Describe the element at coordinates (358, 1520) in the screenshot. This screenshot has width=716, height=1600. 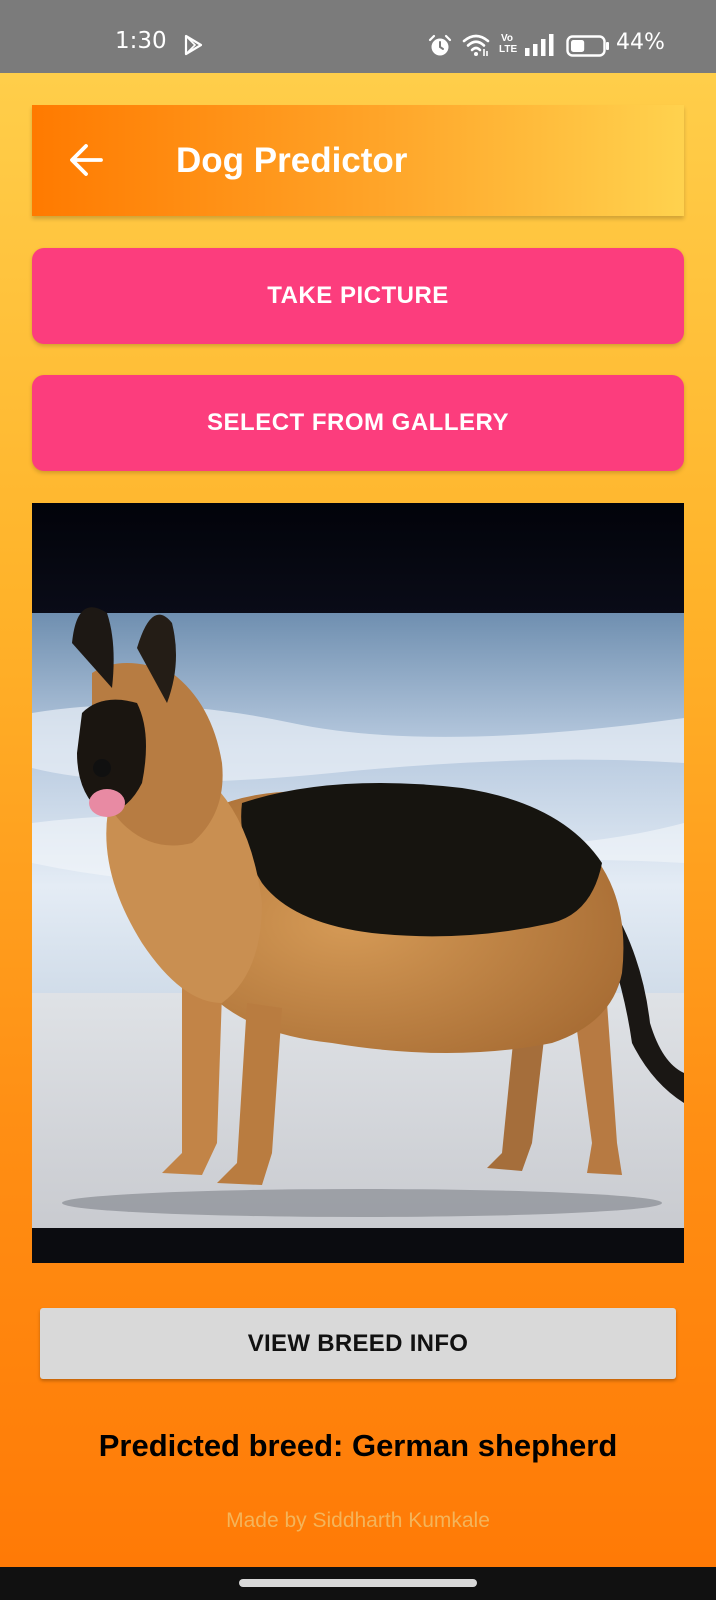
I see `footer-credit: Made by Siddharth Kumkale` at that location.